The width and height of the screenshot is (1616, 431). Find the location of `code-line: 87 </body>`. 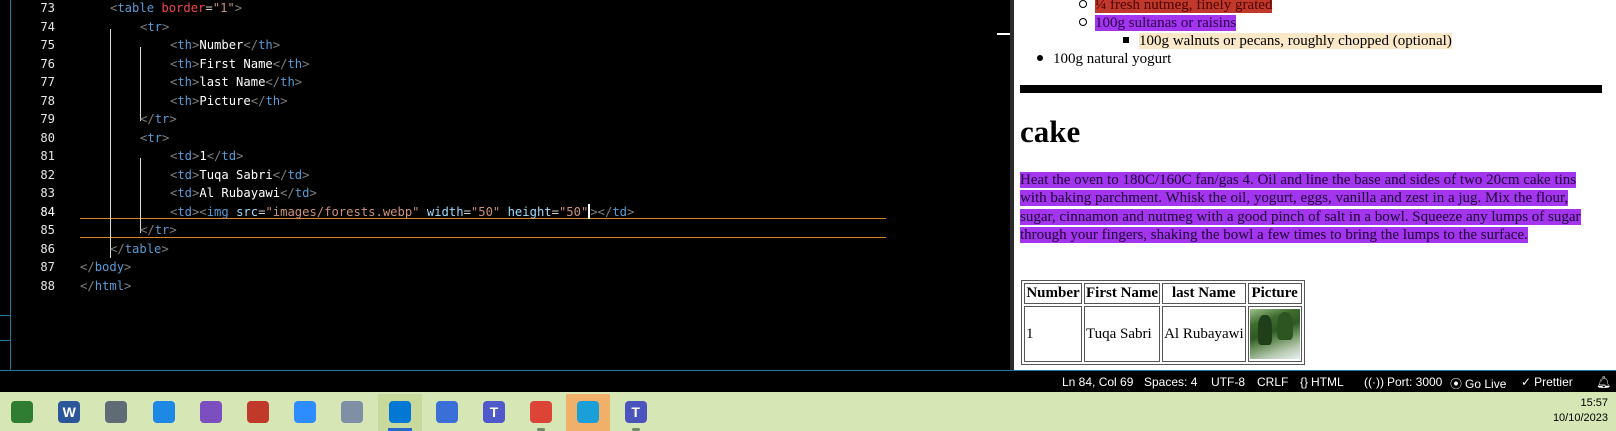

code-line: 87 </body> is located at coordinates (500, 267).